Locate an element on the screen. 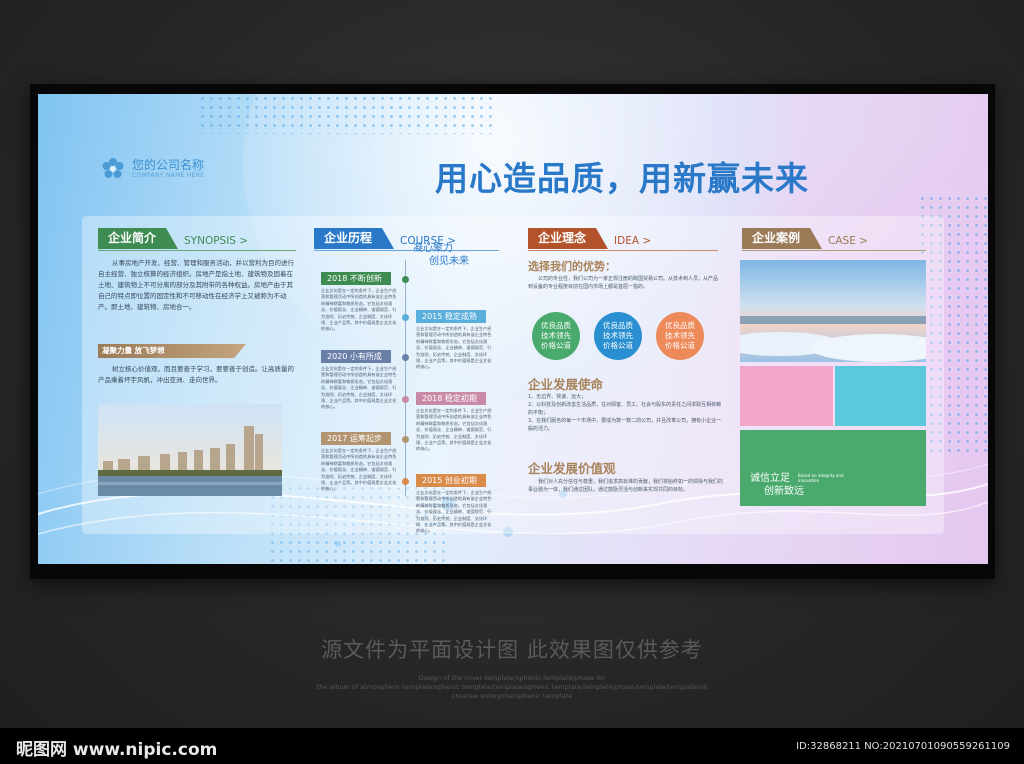 The image size is (1024, 764). synopsis-tag: 企业简介 is located at coordinates (138, 238).